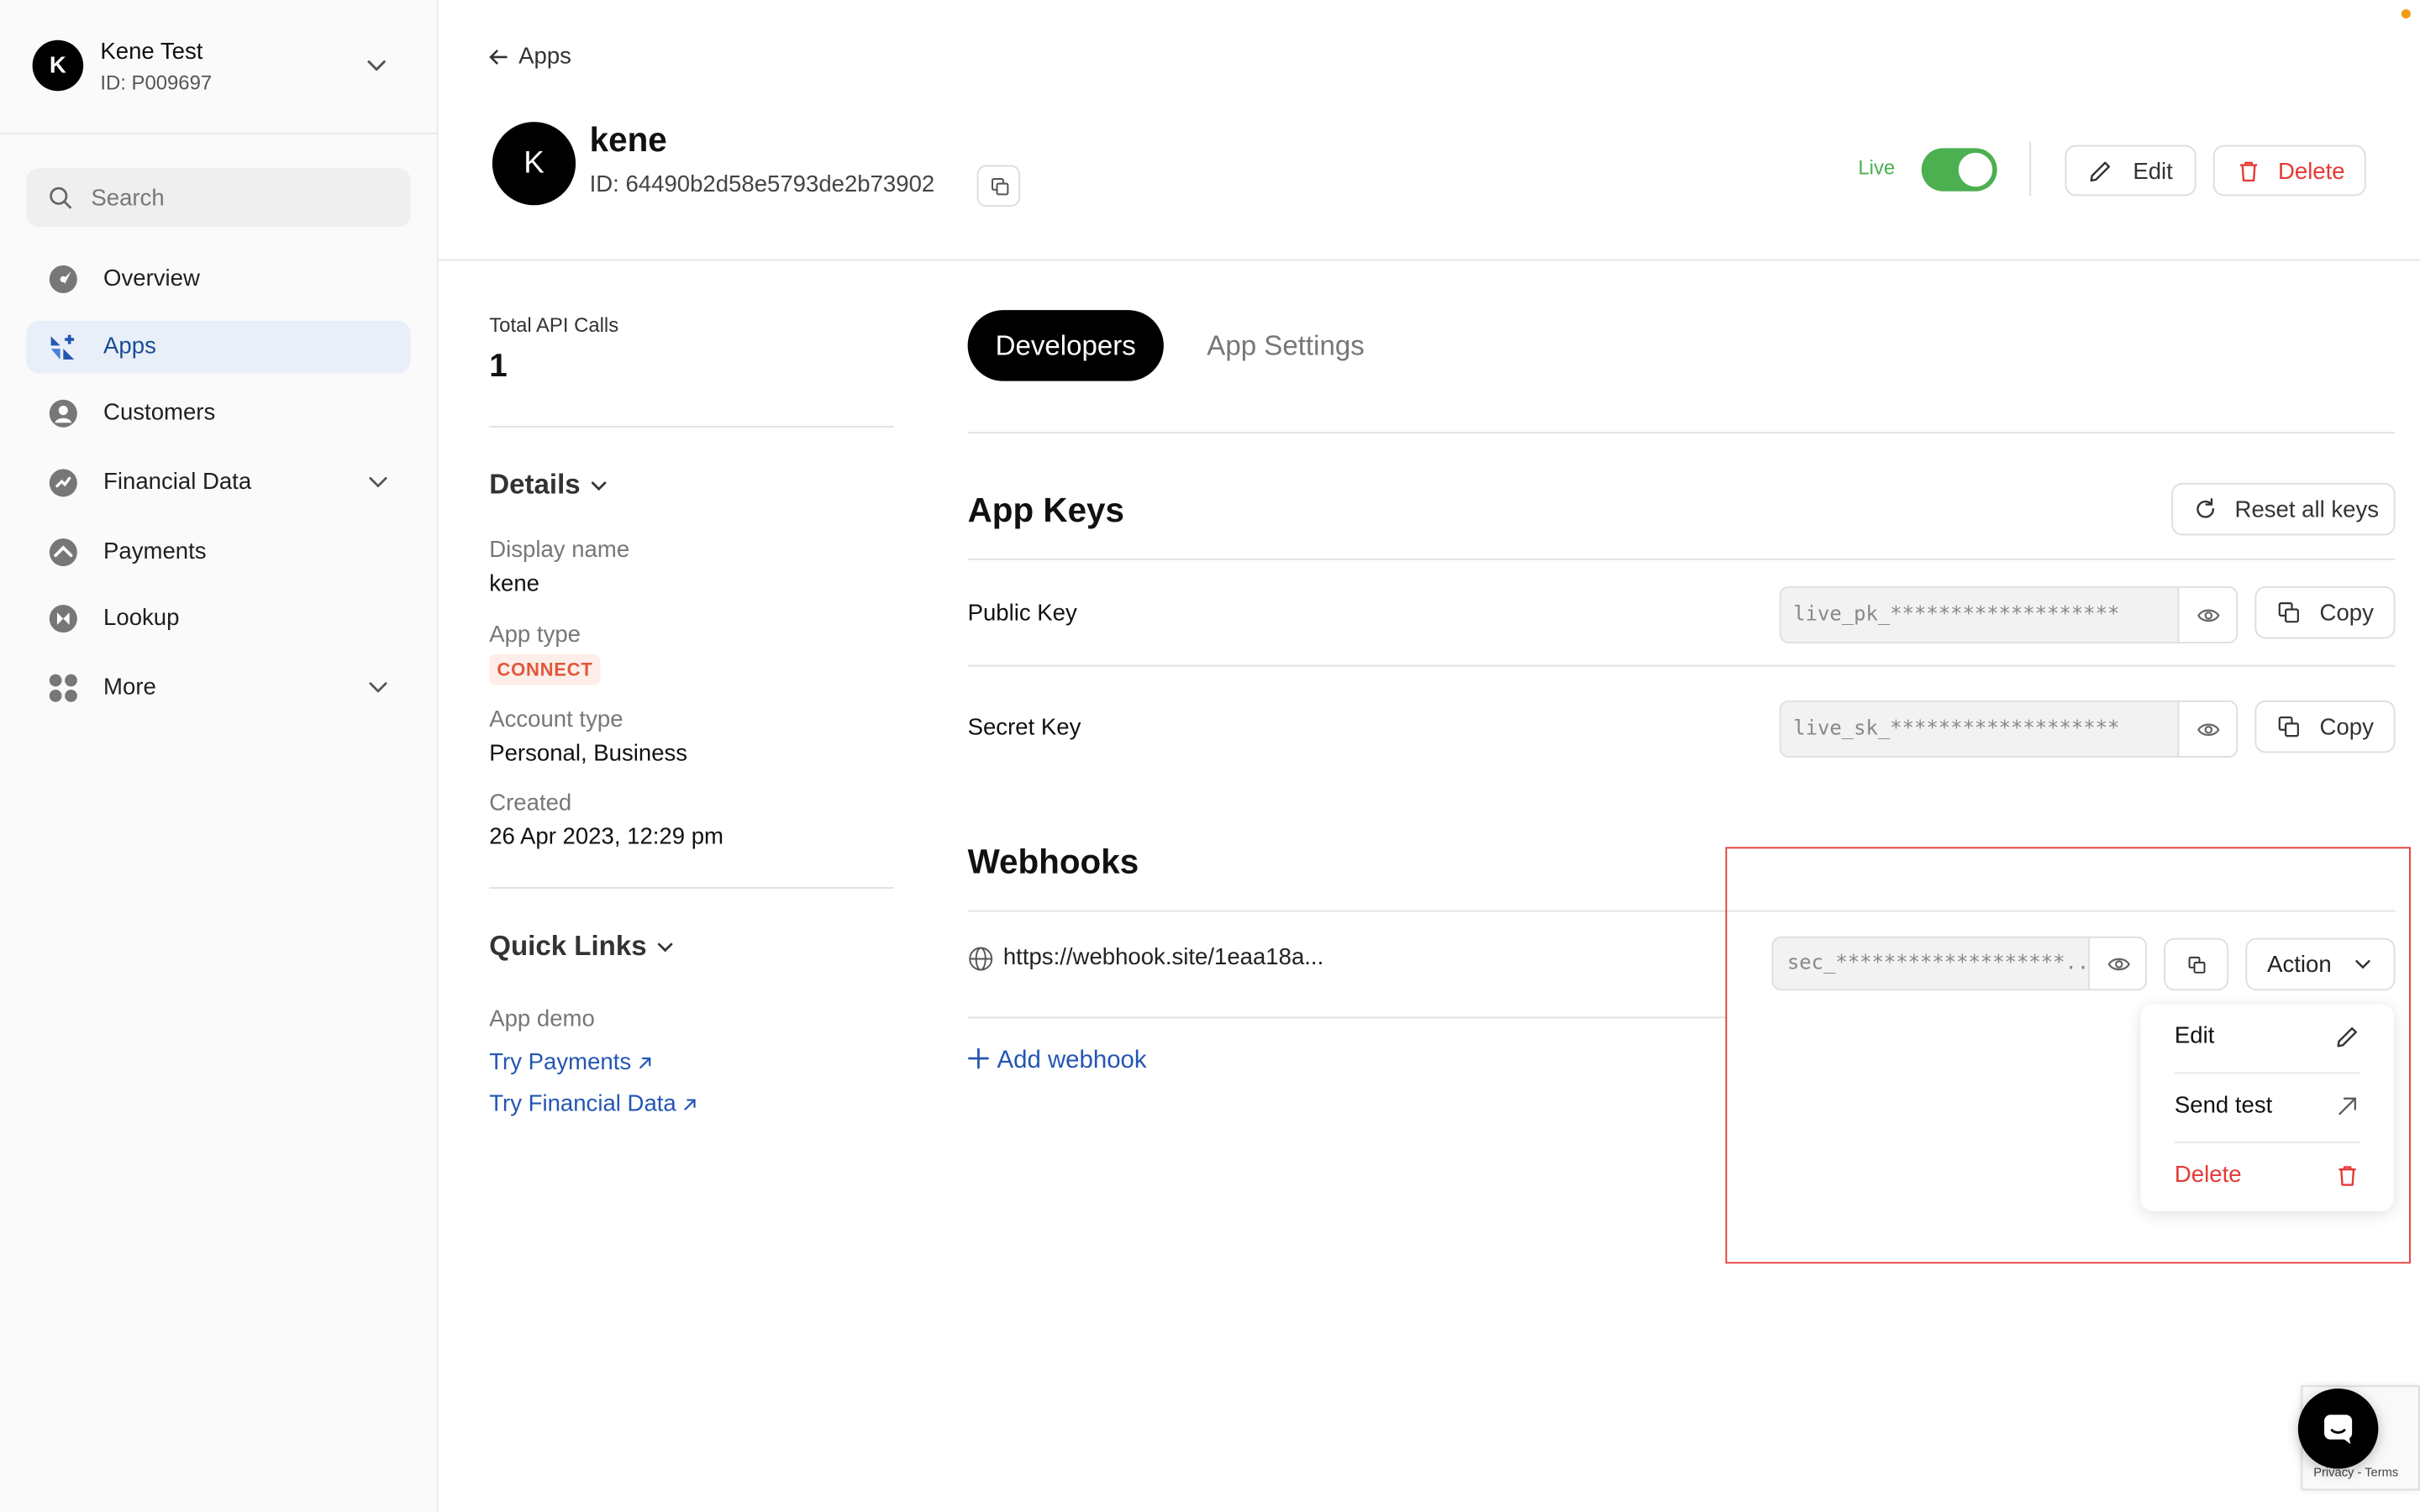 The width and height of the screenshot is (2420, 1512). What do you see at coordinates (606, 837) in the screenshot?
I see `created-value: 26 Apr 2023, 12:29 pm` at bounding box center [606, 837].